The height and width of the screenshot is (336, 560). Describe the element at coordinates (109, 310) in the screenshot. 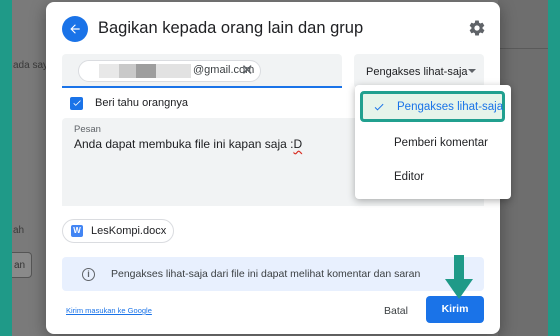

I see `feedback-link: Kirim masukan ke Google` at that location.